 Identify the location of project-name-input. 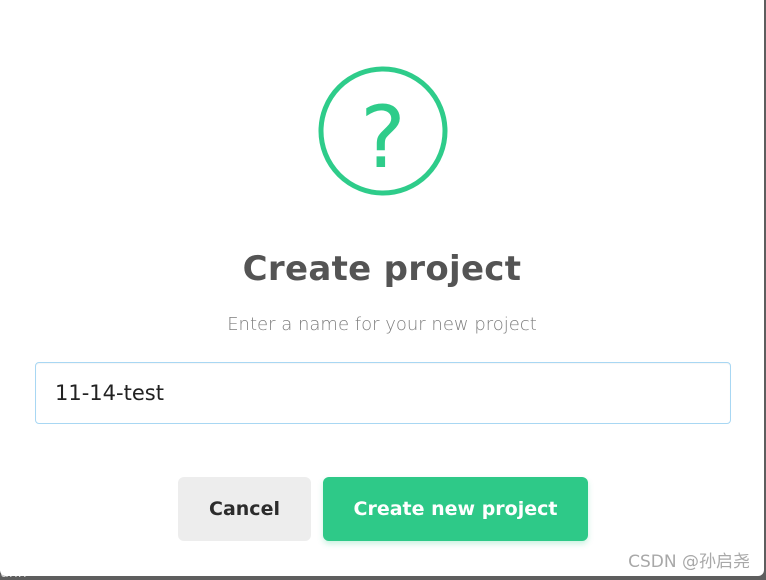
(383, 393).